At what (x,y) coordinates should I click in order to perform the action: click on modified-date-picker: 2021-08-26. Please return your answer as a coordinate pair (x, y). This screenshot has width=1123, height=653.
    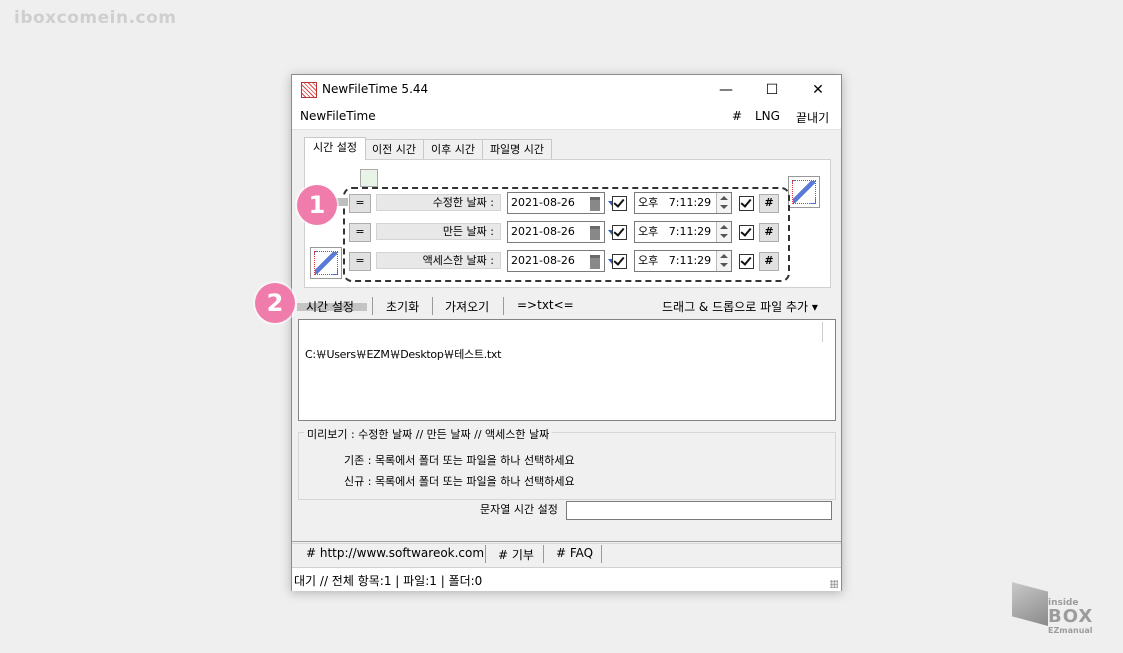
    Looking at the image, I should click on (561, 203).